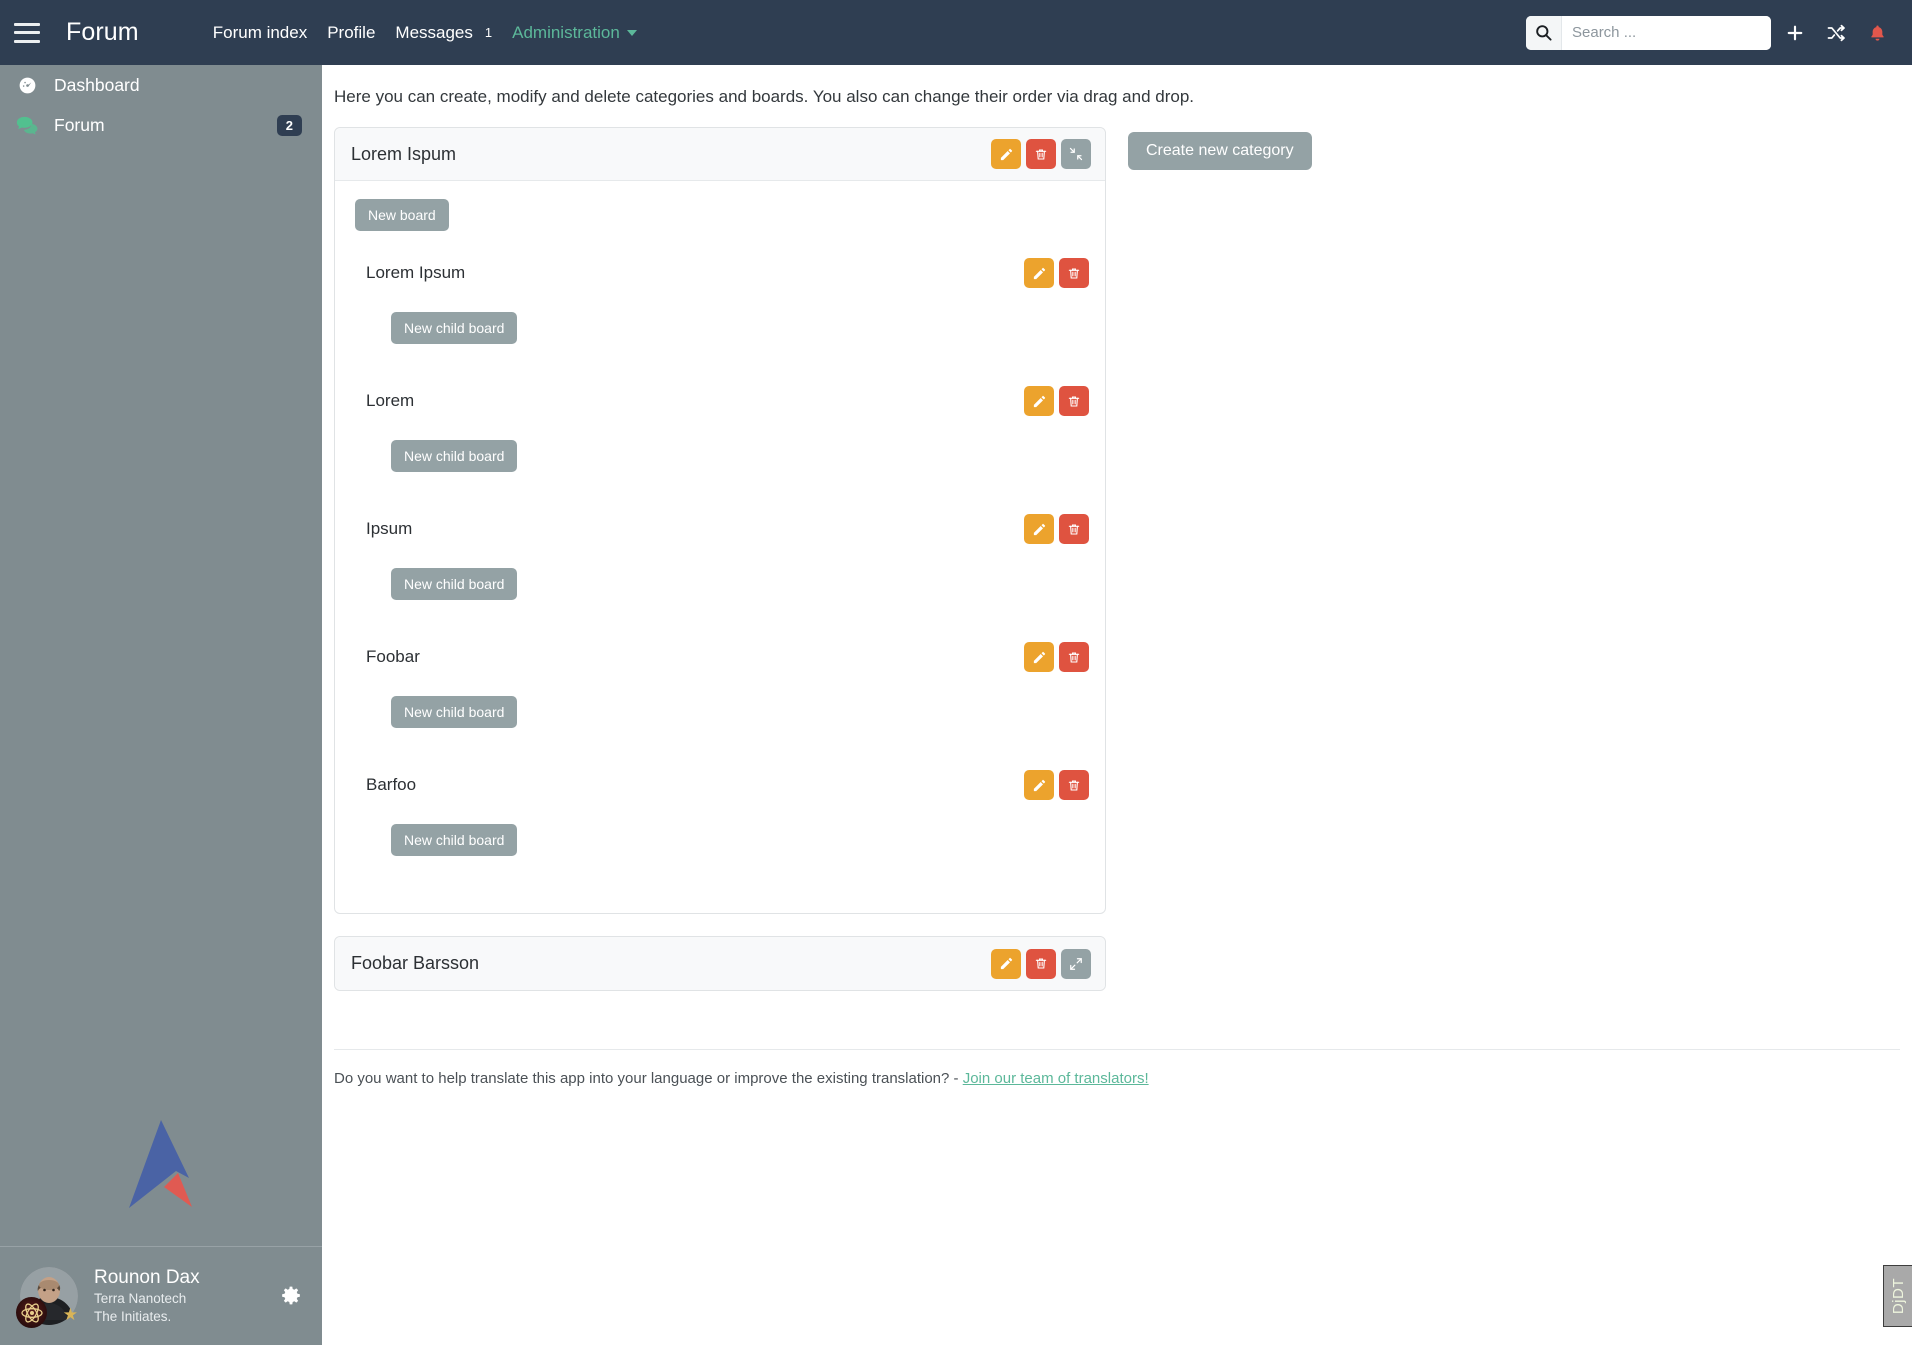  What do you see at coordinates (1877, 33) in the screenshot?
I see `bell-icon` at bounding box center [1877, 33].